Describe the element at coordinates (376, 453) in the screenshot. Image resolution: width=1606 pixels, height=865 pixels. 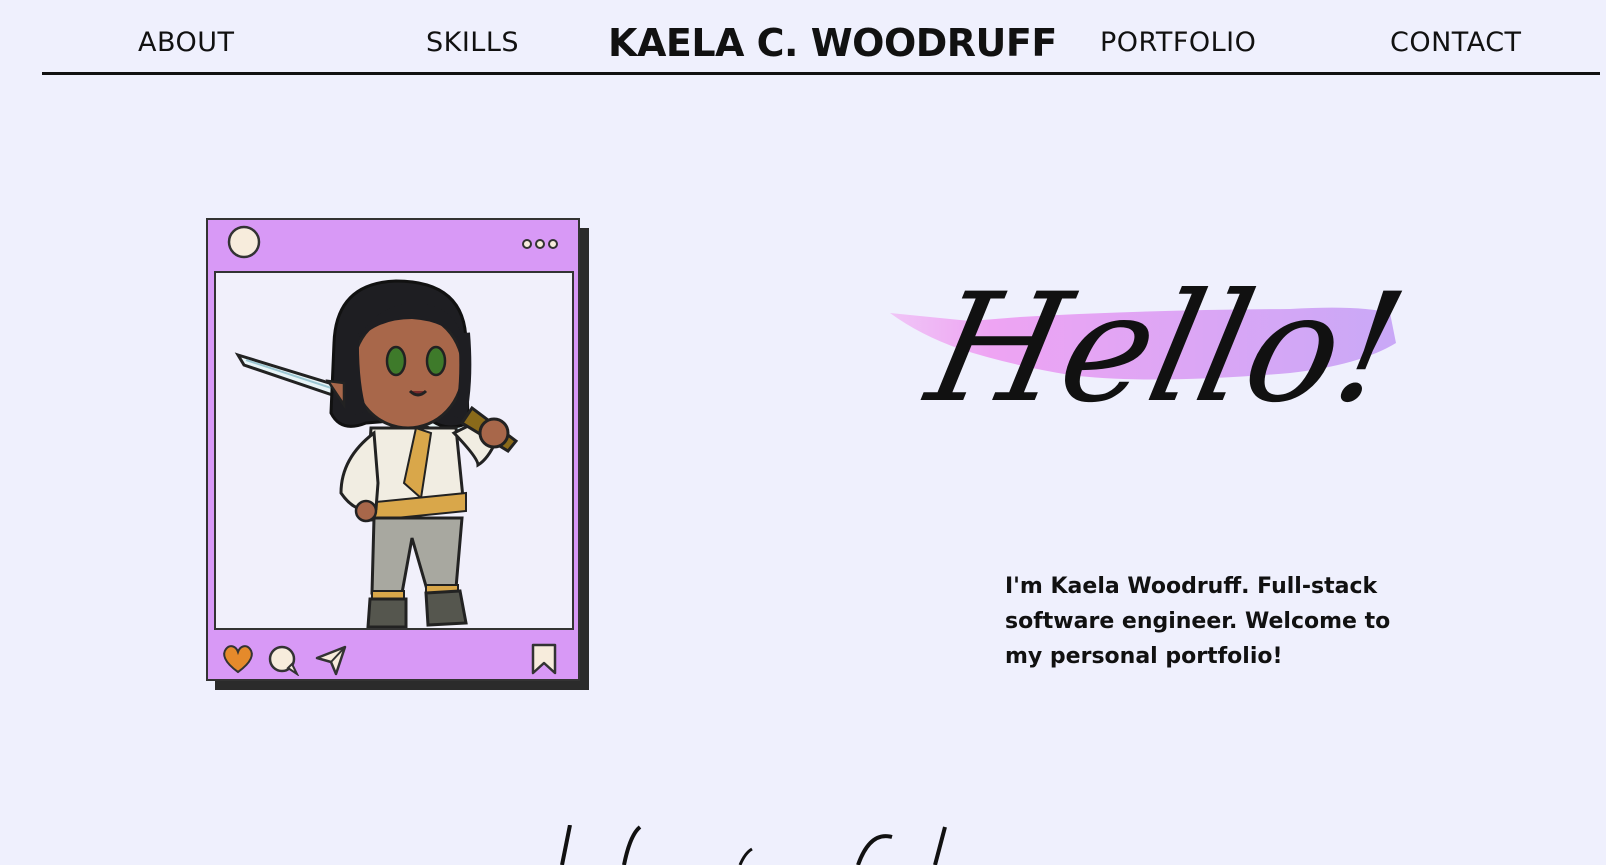
I see `elf-warrior-illustration` at that location.